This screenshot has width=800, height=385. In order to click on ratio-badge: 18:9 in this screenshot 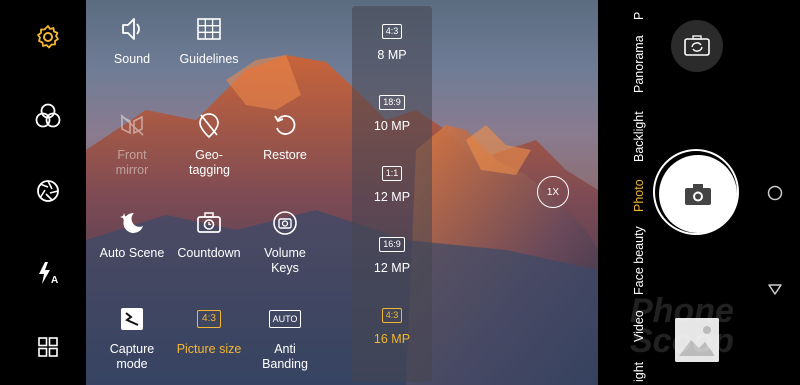, I will do `click(392, 102)`.